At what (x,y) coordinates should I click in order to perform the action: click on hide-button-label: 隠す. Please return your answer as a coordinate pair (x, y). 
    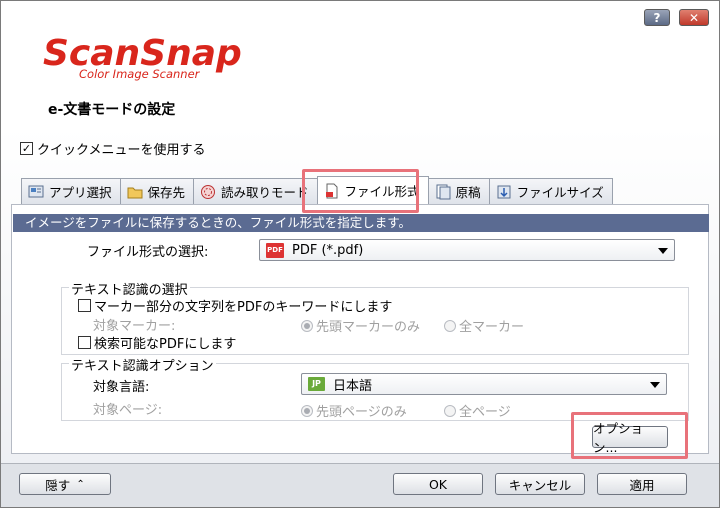
    Looking at the image, I should click on (58, 485).